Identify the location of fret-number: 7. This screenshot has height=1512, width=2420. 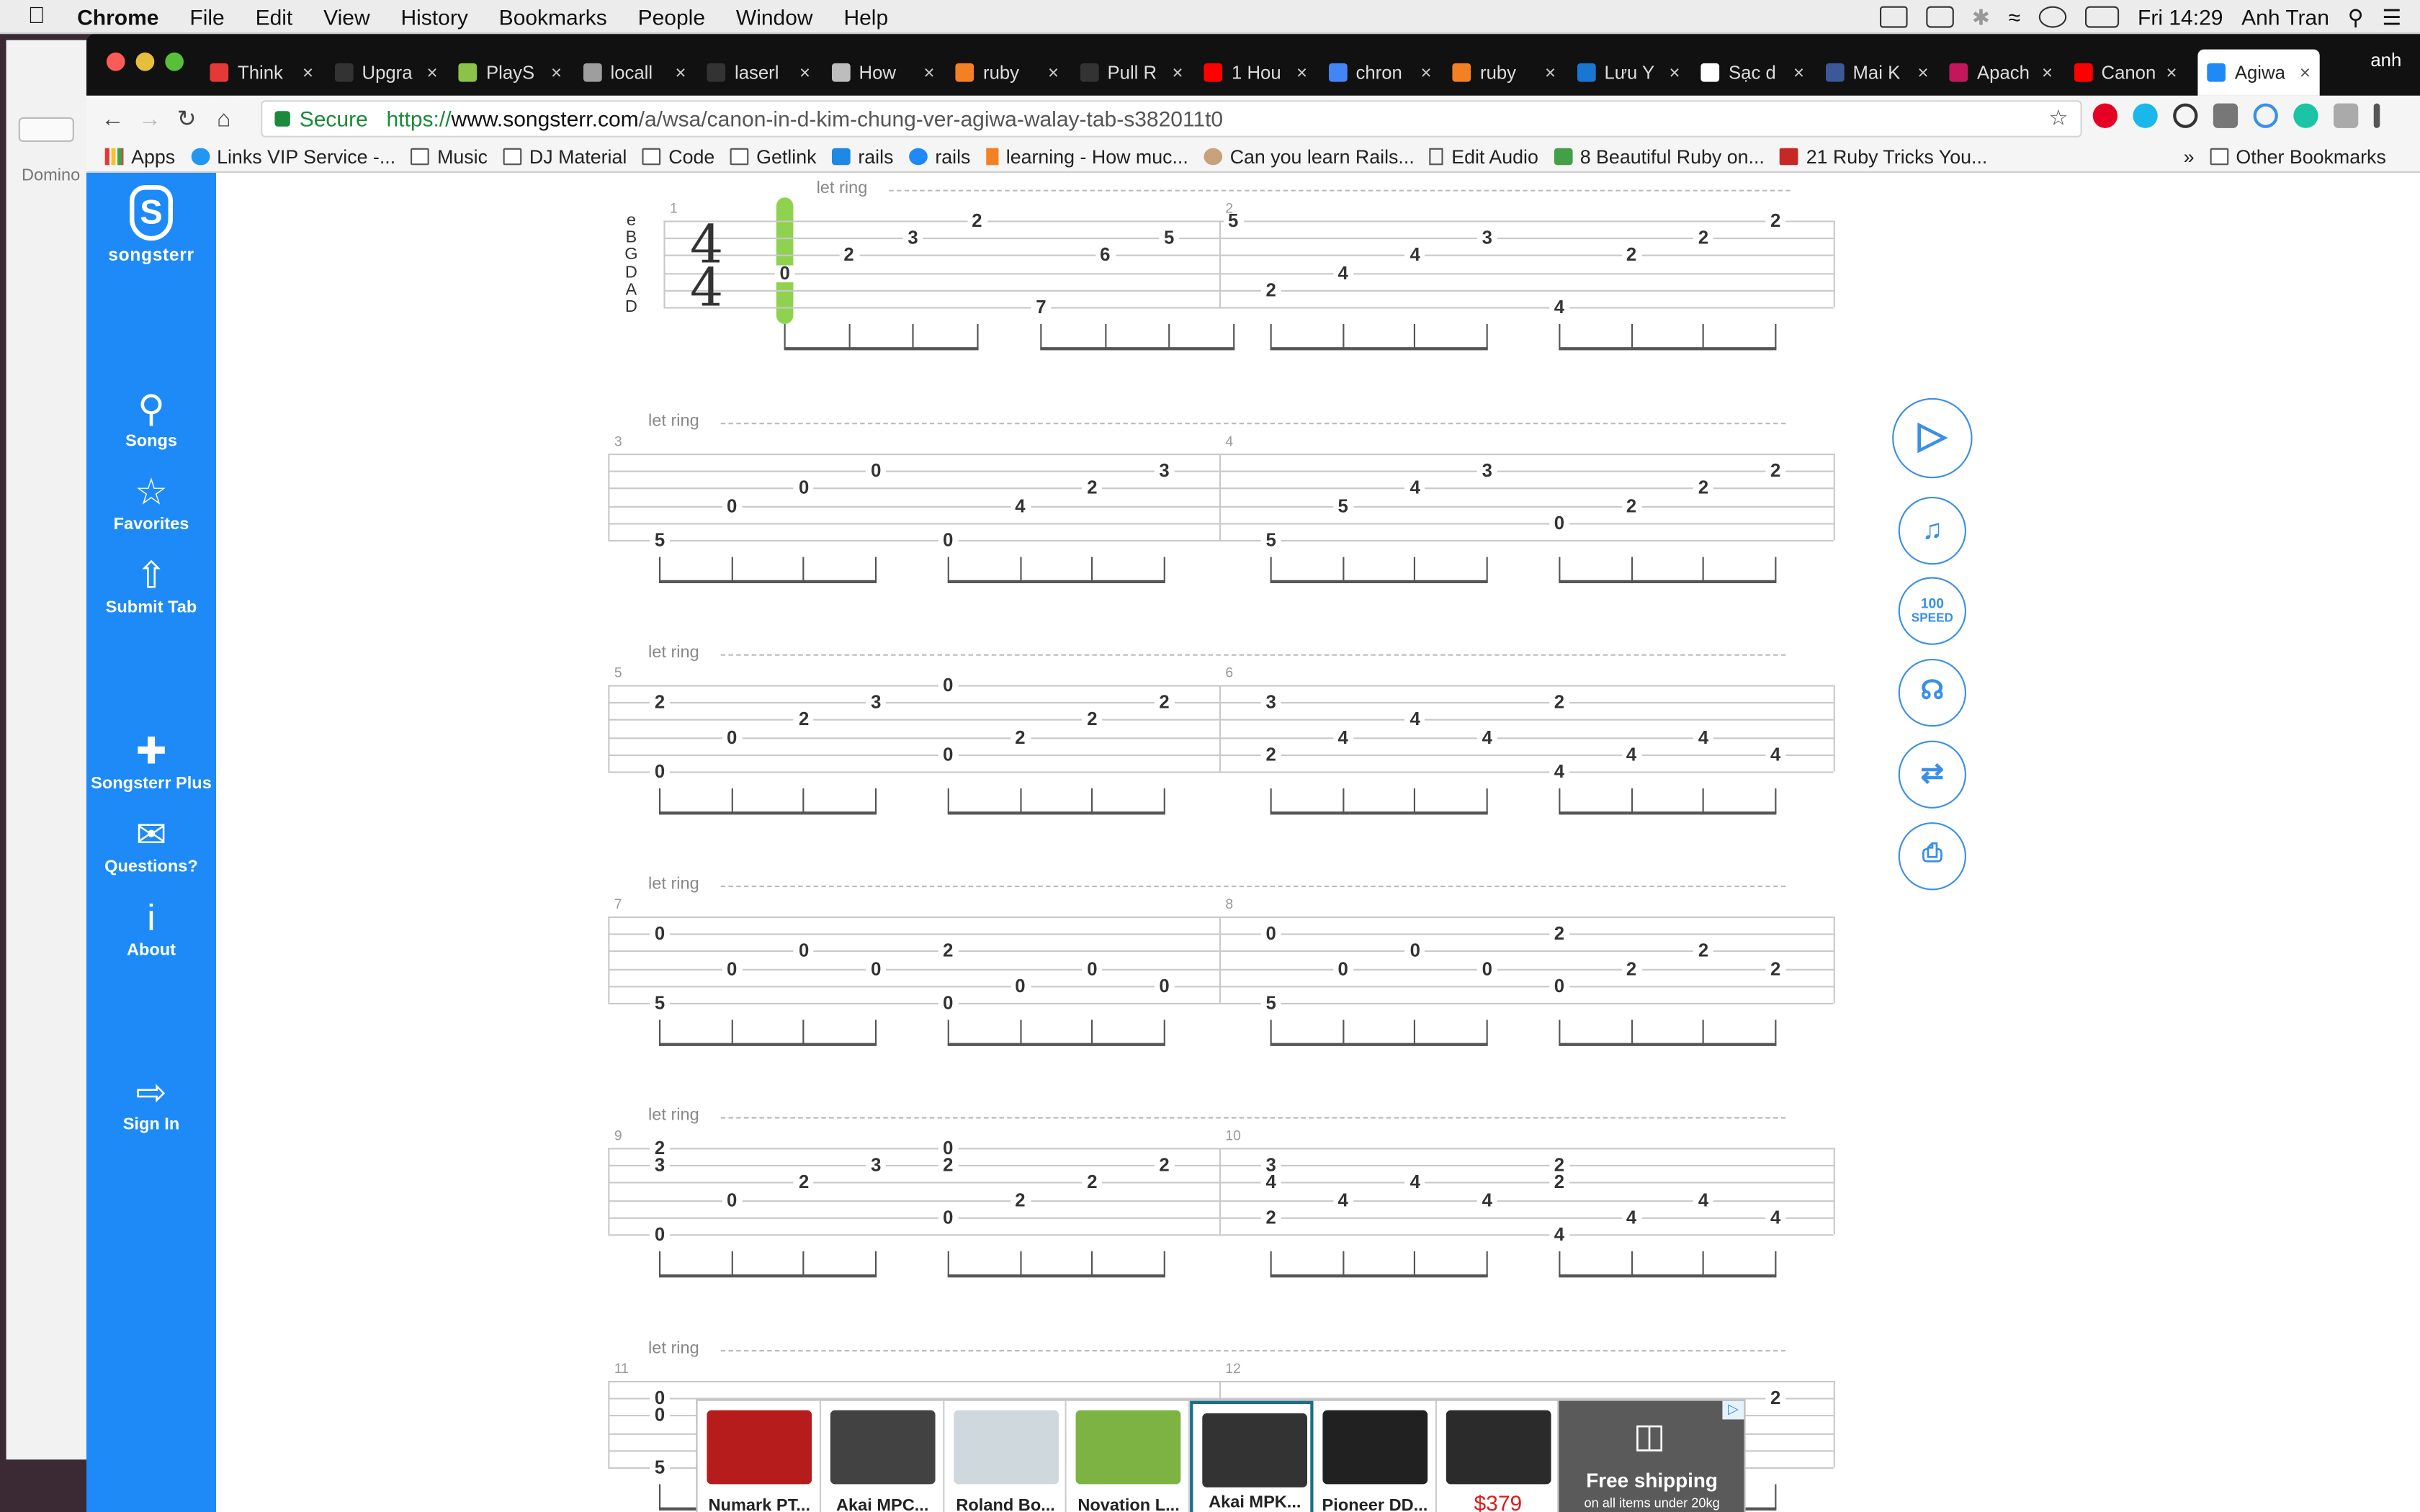
(1041, 307).